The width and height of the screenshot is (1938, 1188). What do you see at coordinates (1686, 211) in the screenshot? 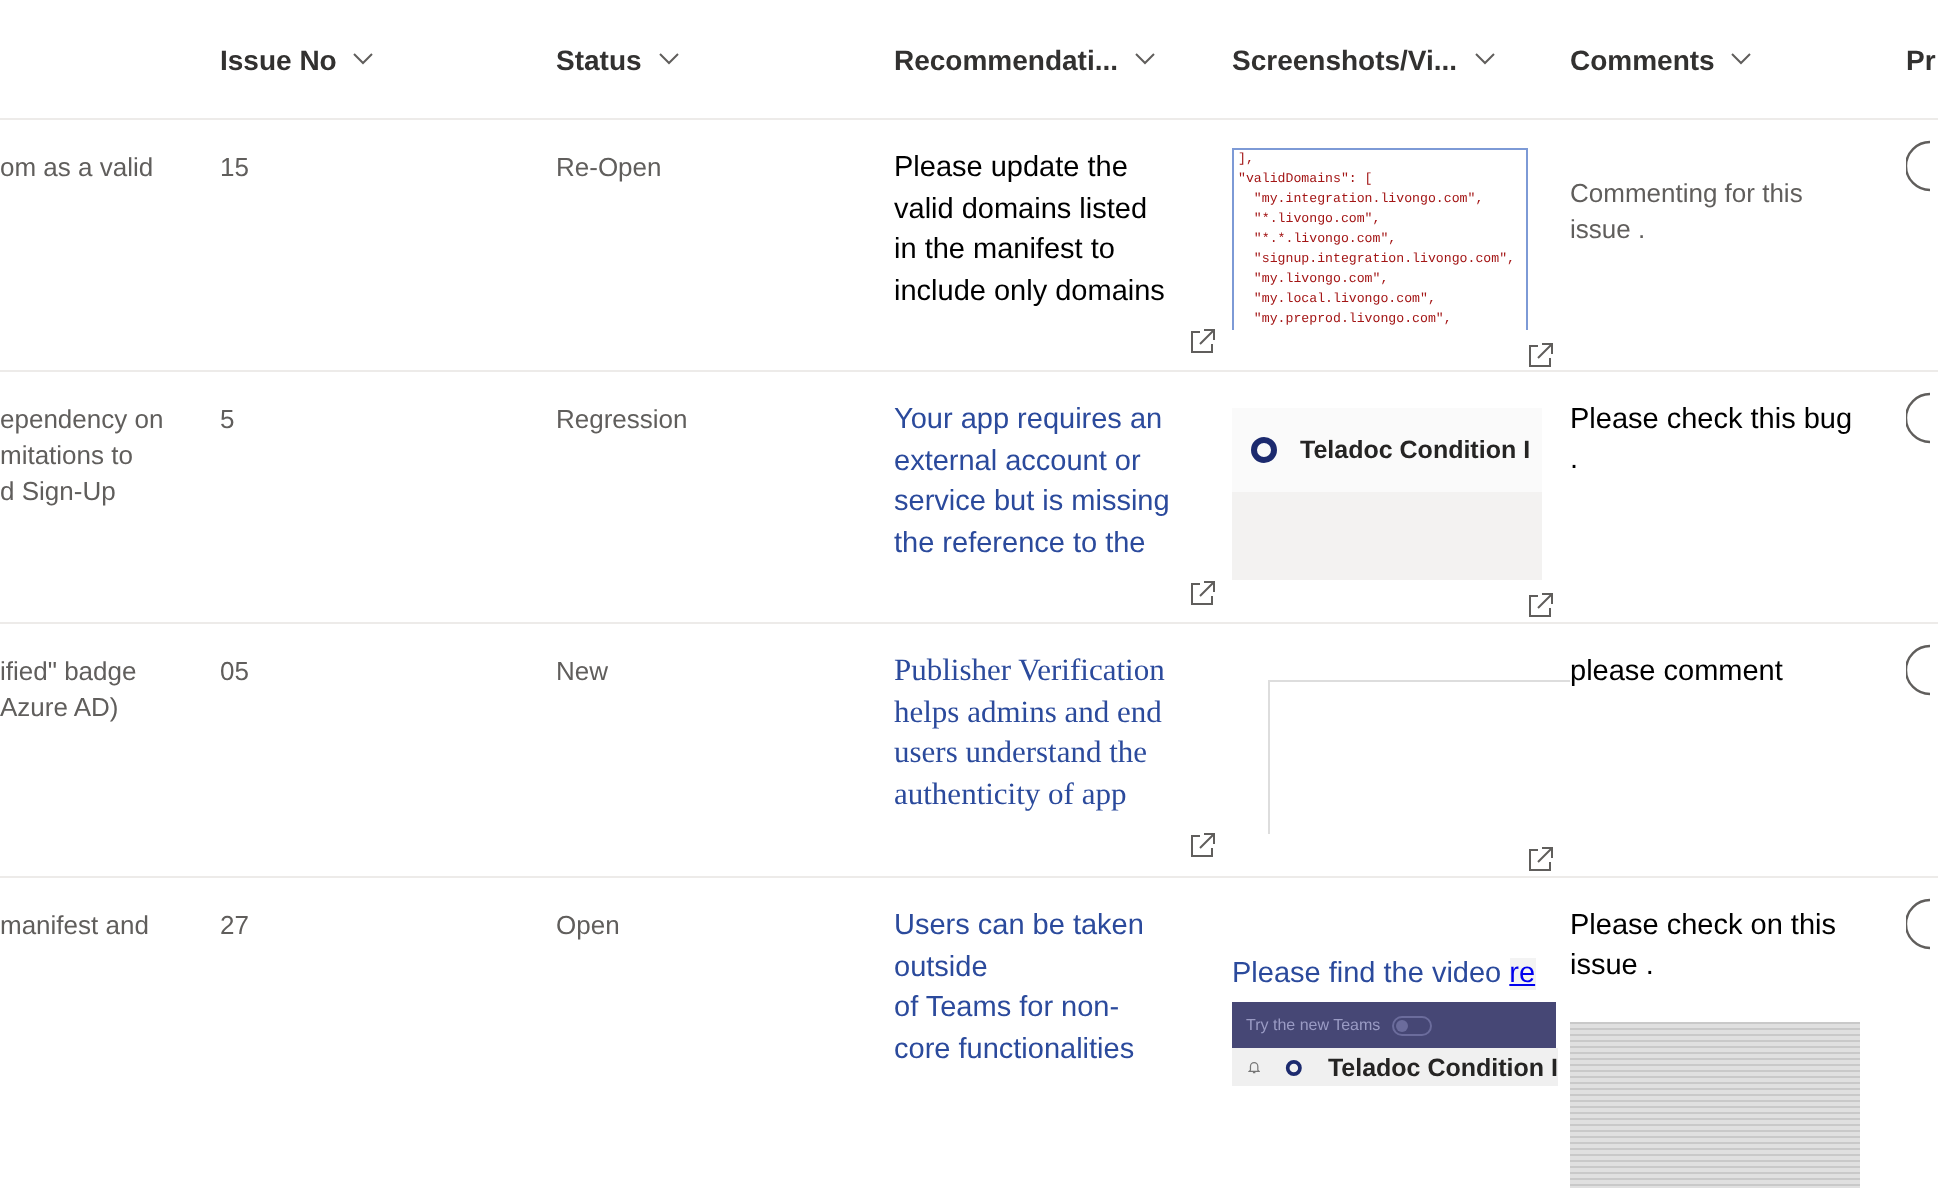
I see `comment-text: Commenting for this issue .` at bounding box center [1686, 211].